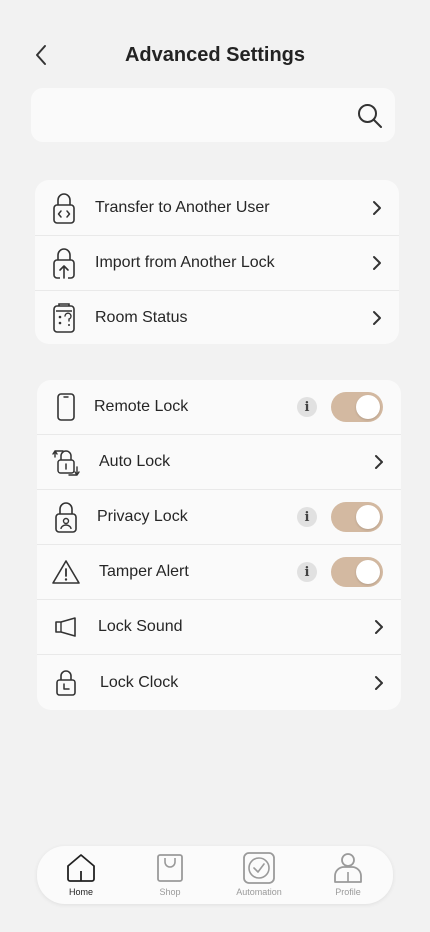 This screenshot has width=430, height=932. I want to click on import-lock-label: Import from Another Lock, so click(185, 262).